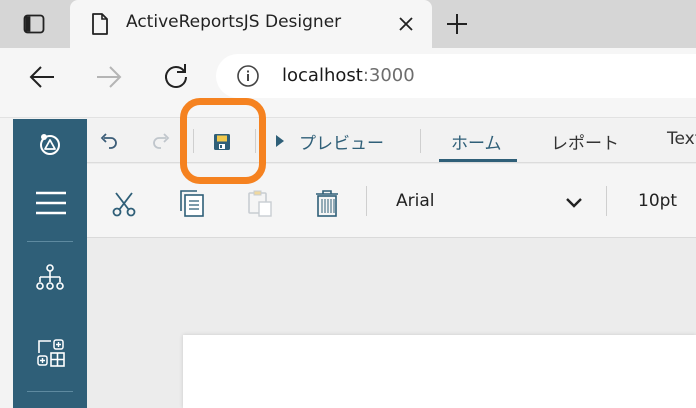 The width and height of the screenshot is (696, 408). Describe the element at coordinates (192, 203) in the screenshot. I see `copy-icon` at that location.